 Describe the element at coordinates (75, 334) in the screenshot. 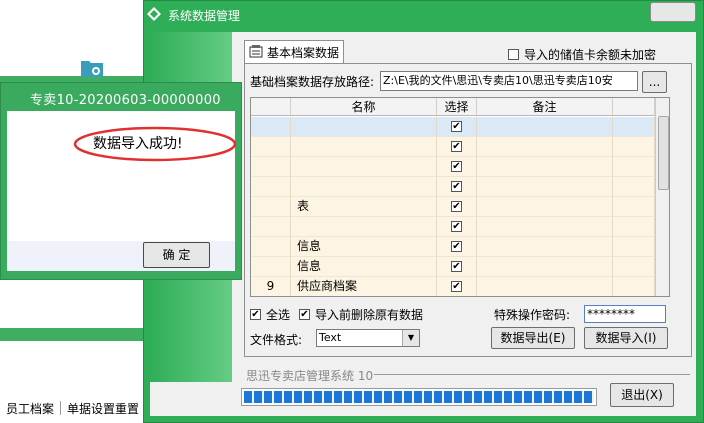

I see `background-footer-band` at that location.